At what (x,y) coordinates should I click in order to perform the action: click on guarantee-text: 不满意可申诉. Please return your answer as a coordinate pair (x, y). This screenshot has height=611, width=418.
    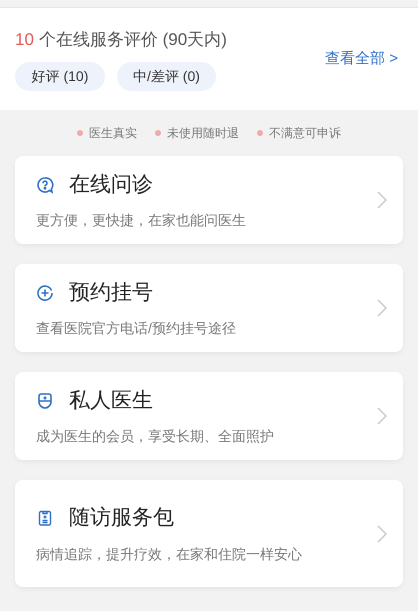
    Looking at the image, I should click on (305, 133).